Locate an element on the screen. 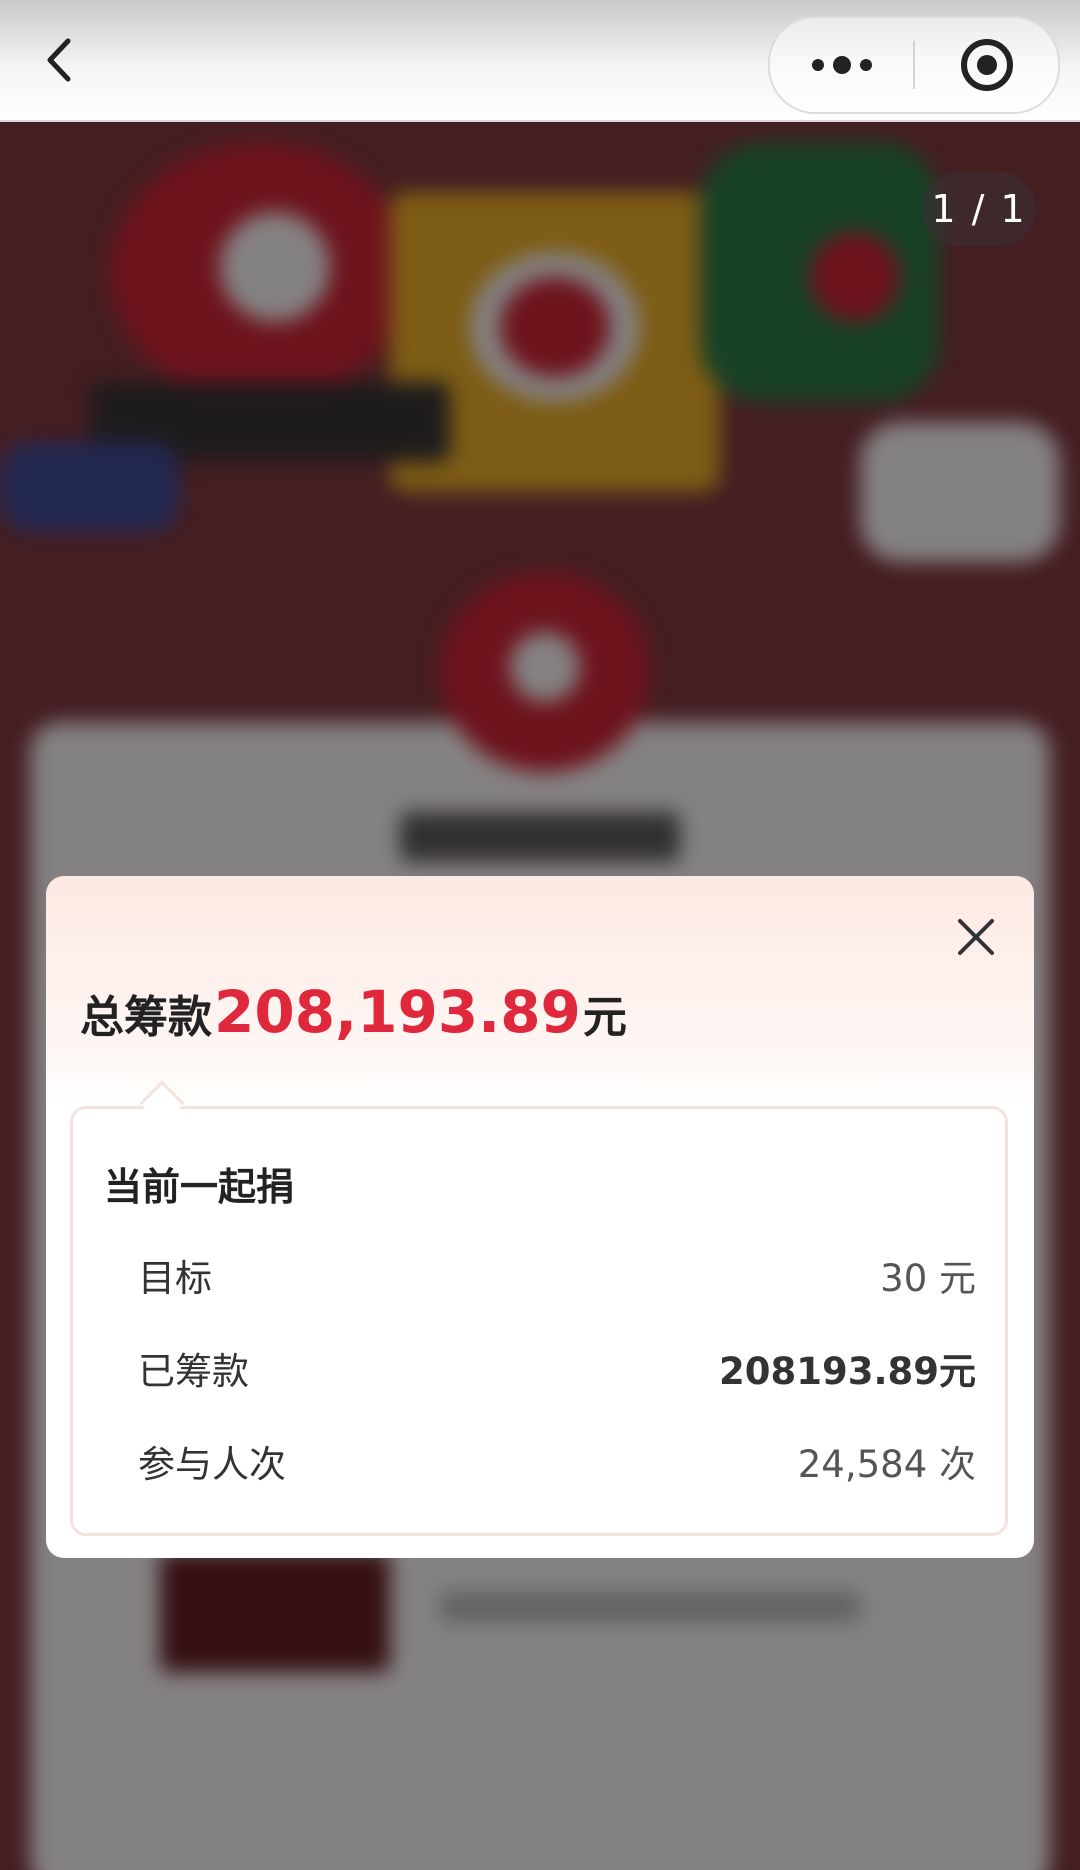  close-icon is located at coordinates (976, 937).